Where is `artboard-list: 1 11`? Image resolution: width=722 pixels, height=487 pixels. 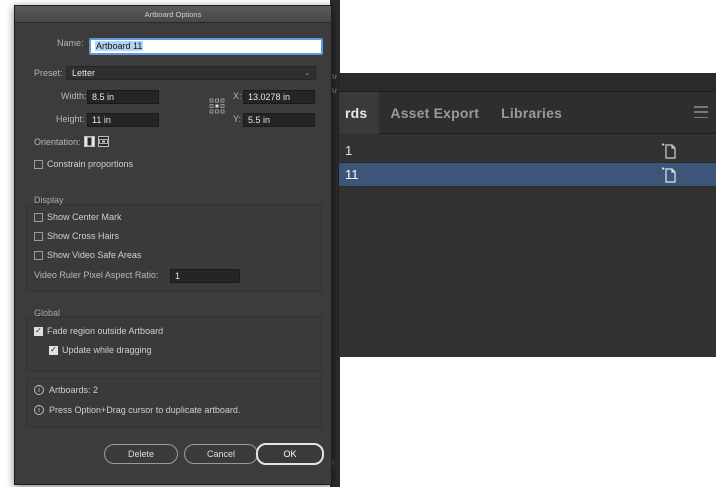
artboard-list: 1 11 is located at coordinates (527, 160).